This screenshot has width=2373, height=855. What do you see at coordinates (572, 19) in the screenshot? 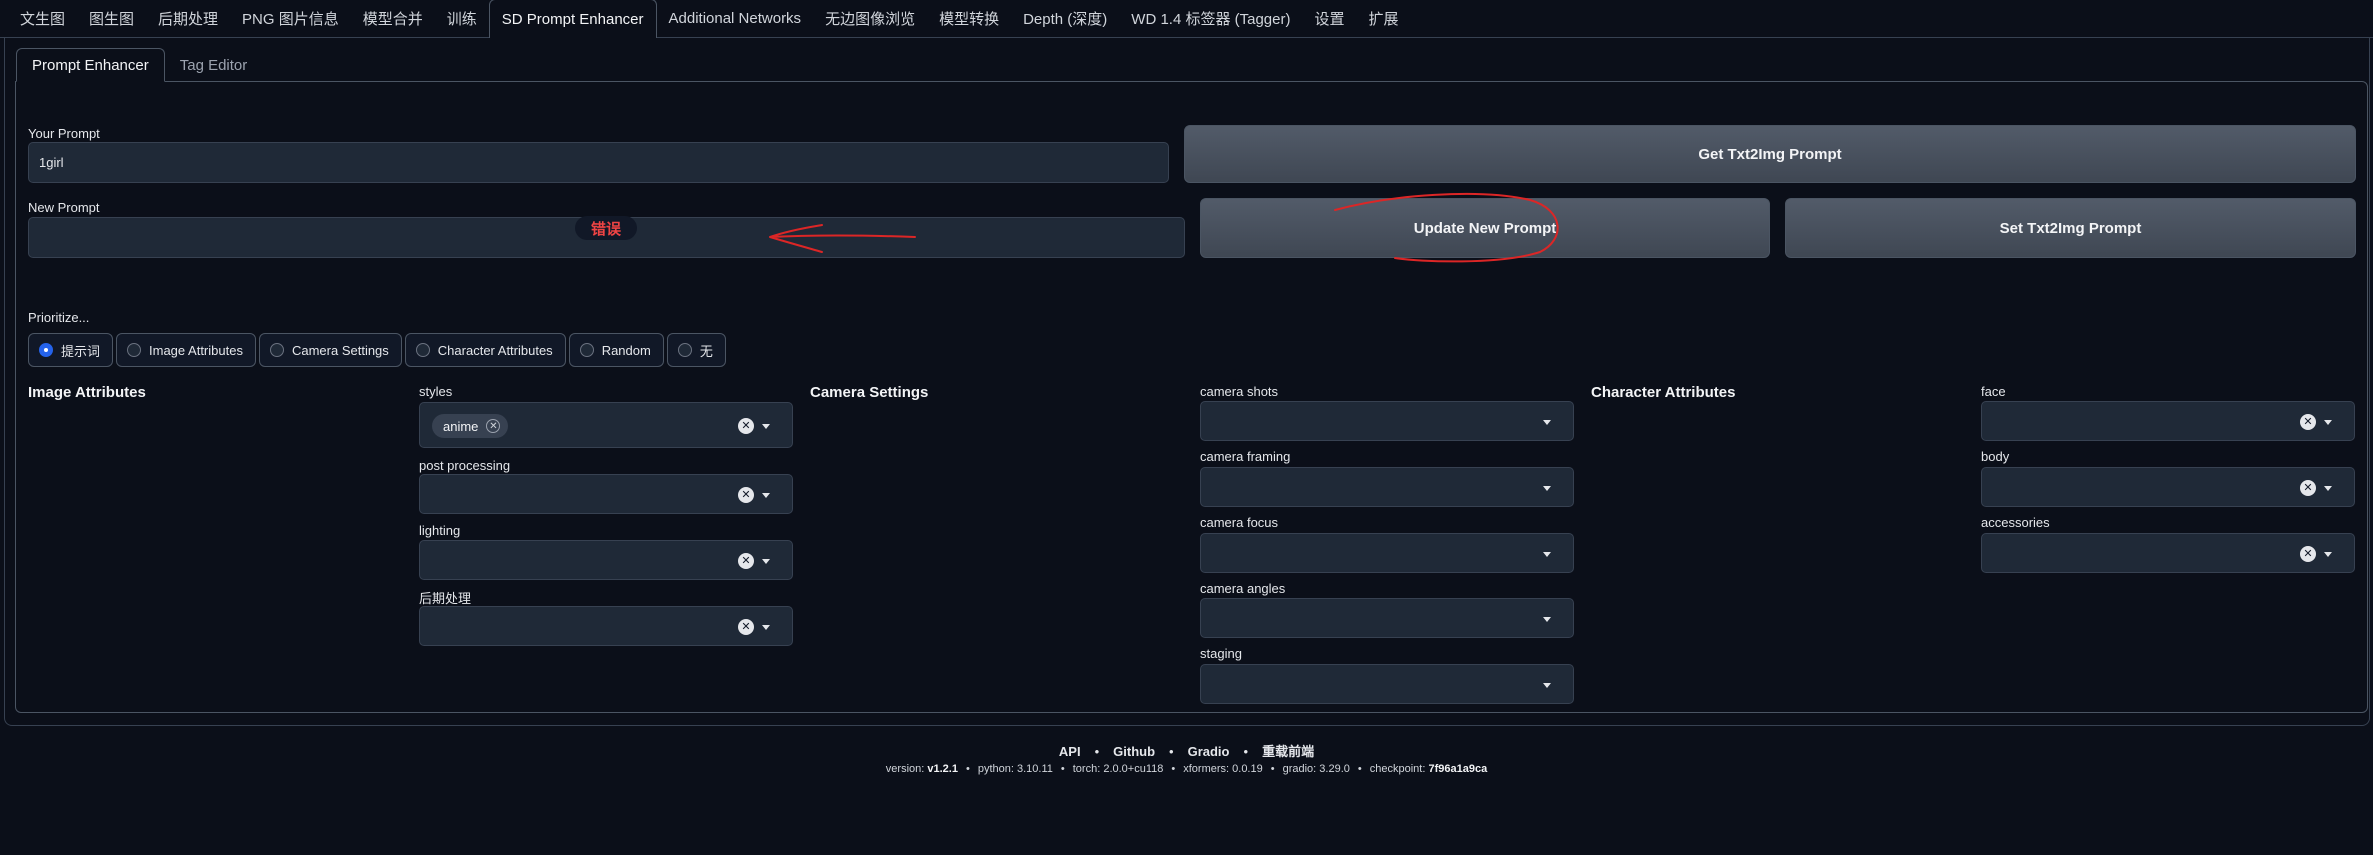
I see `tab-sd-prompt-enhancer: SD Prompt Enhancer` at bounding box center [572, 19].